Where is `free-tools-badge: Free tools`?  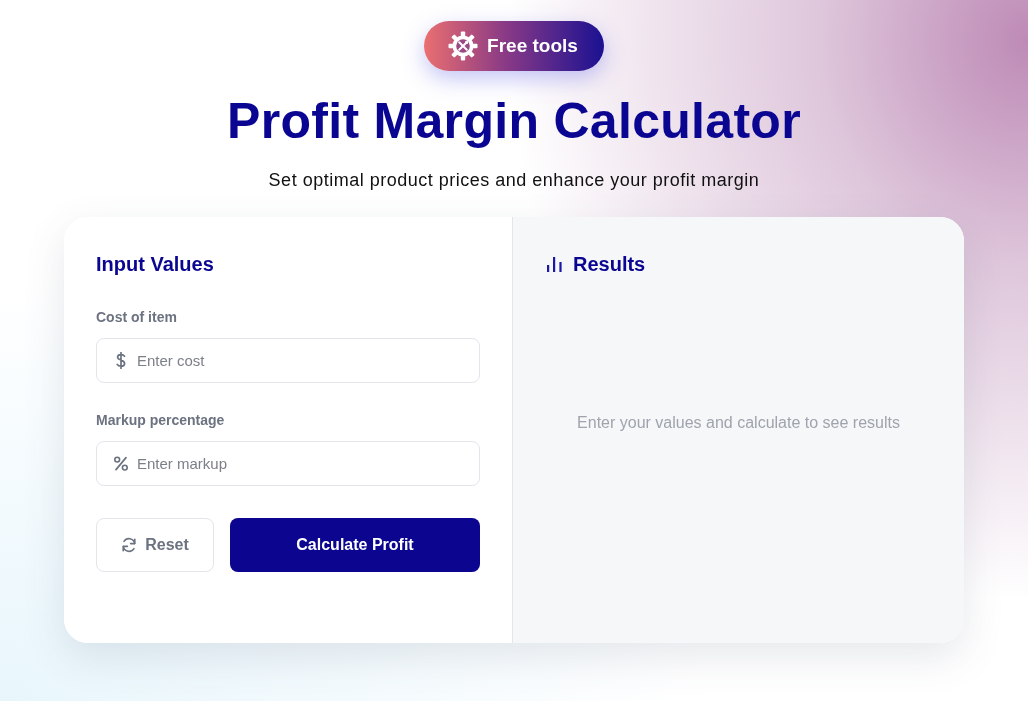
free-tools-badge: Free tools is located at coordinates (514, 46).